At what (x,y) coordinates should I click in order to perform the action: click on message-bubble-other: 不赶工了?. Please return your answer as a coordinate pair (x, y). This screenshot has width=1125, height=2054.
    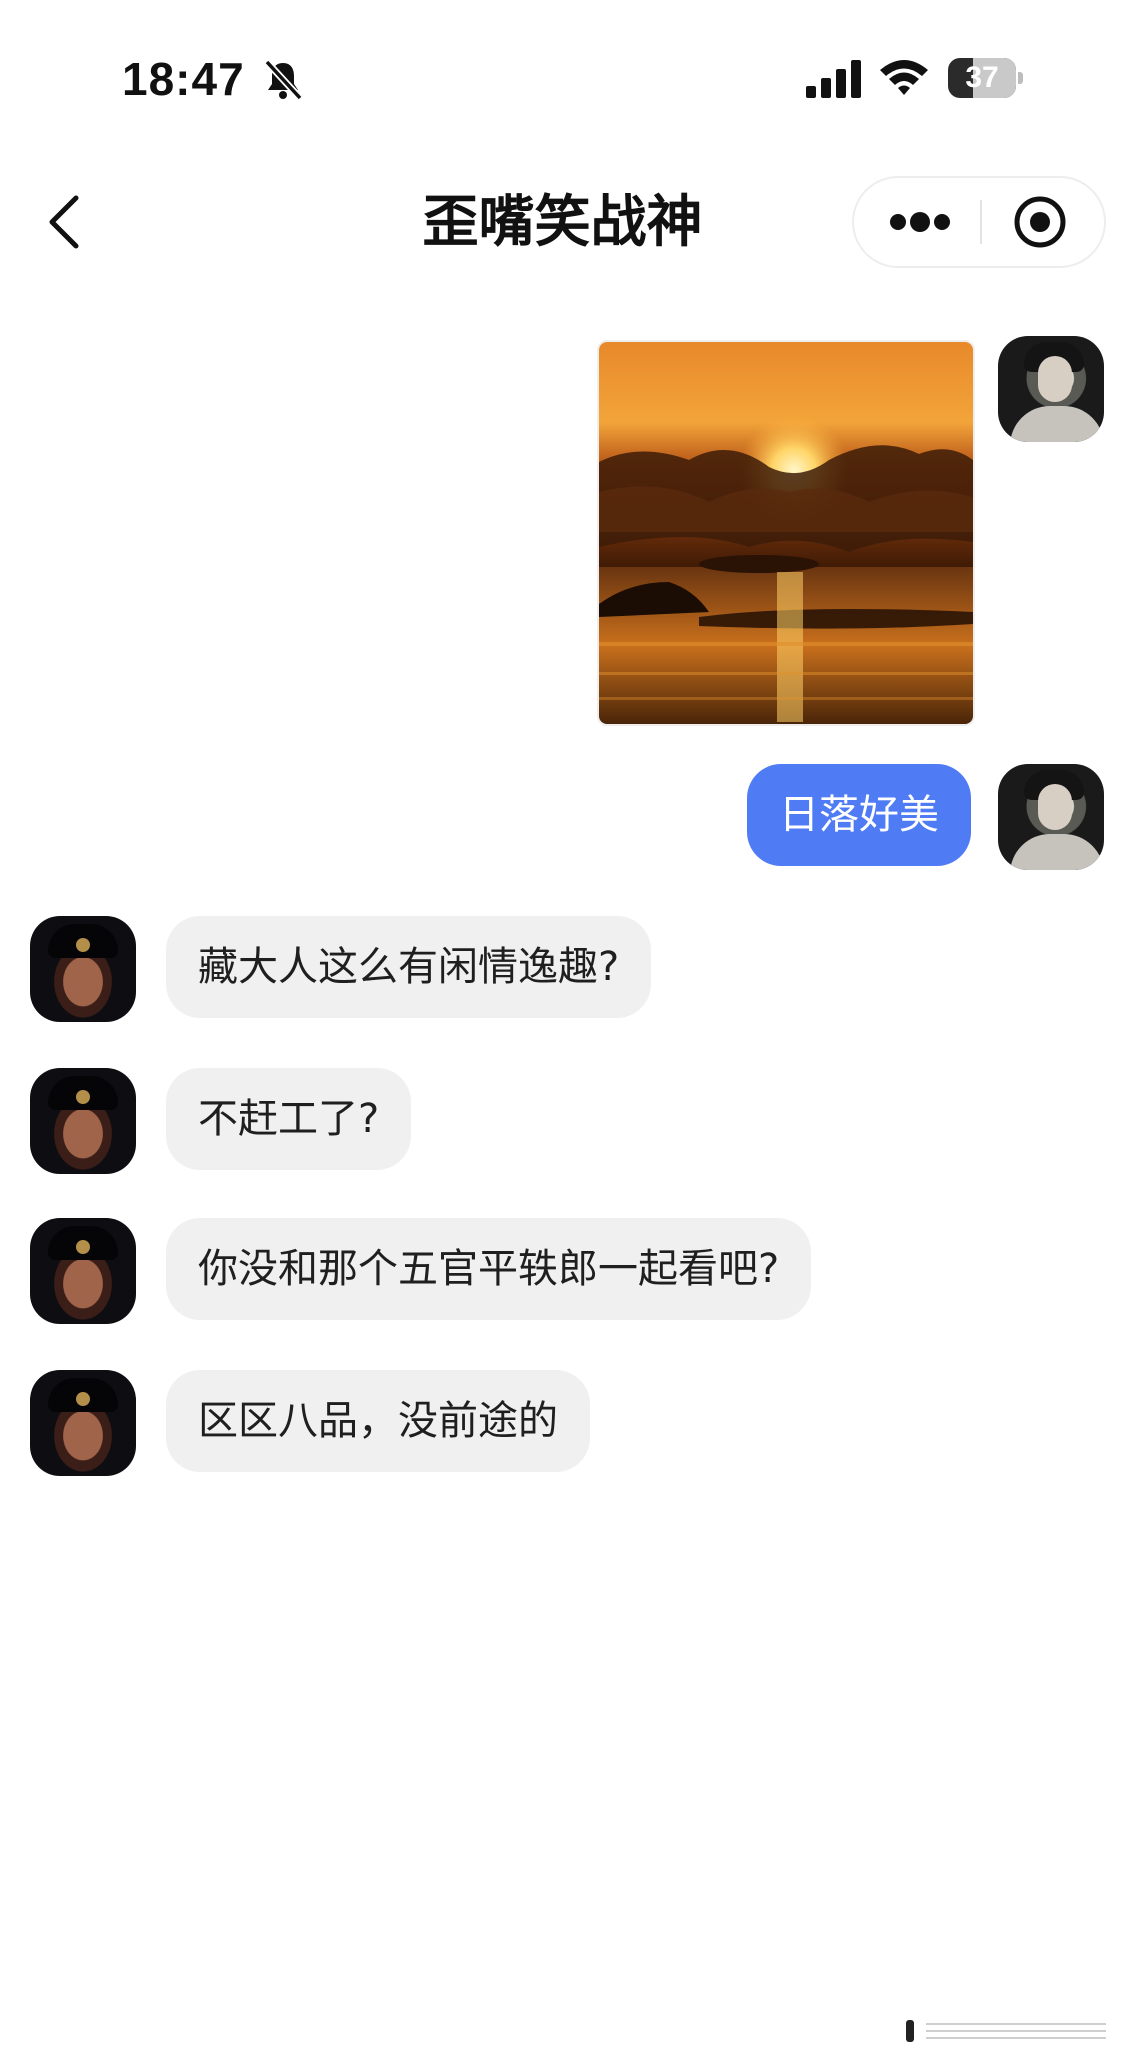
    Looking at the image, I should click on (289, 1119).